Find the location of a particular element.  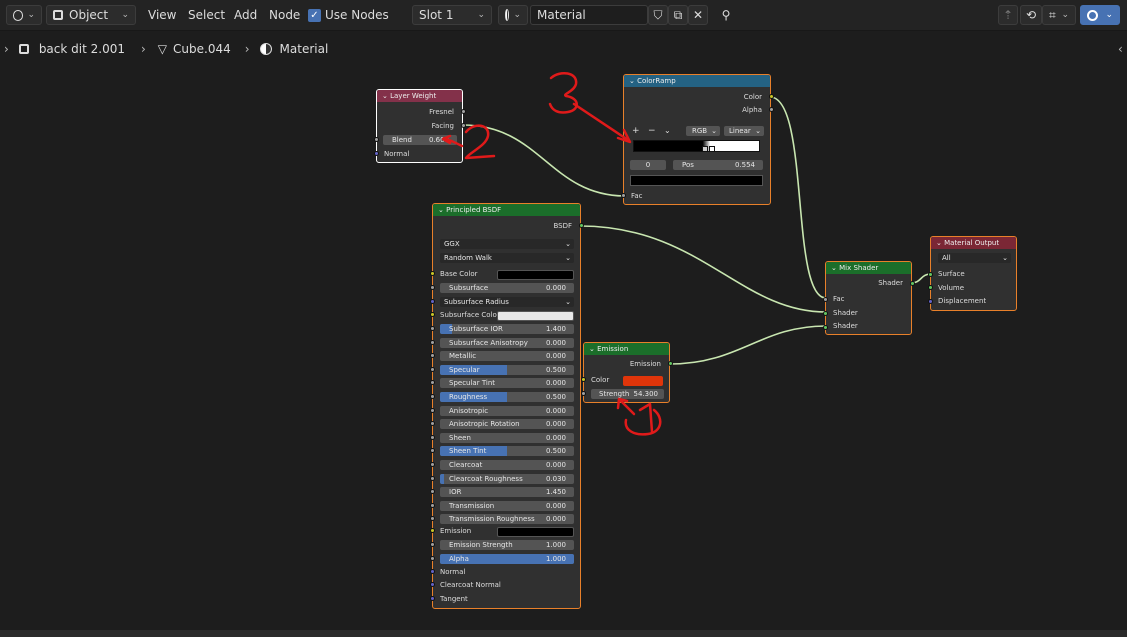

emission-out-socket is located at coordinates (670, 363).